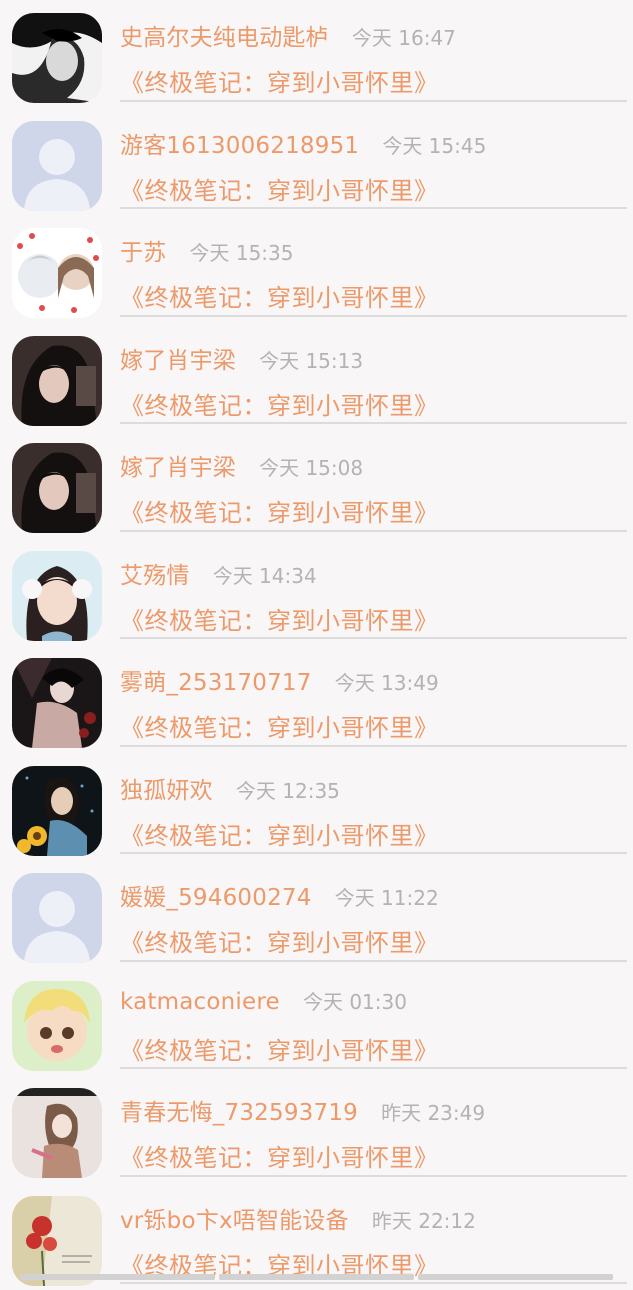  What do you see at coordinates (242, 253) in the screenshot?
I see `timestamp: 今天 15:35` at bounding box center [242, 253].